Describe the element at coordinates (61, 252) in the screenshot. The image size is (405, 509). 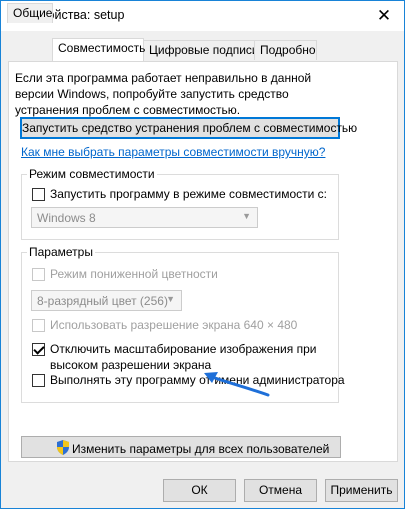
I see `params-group-label: Параметры` at that location.